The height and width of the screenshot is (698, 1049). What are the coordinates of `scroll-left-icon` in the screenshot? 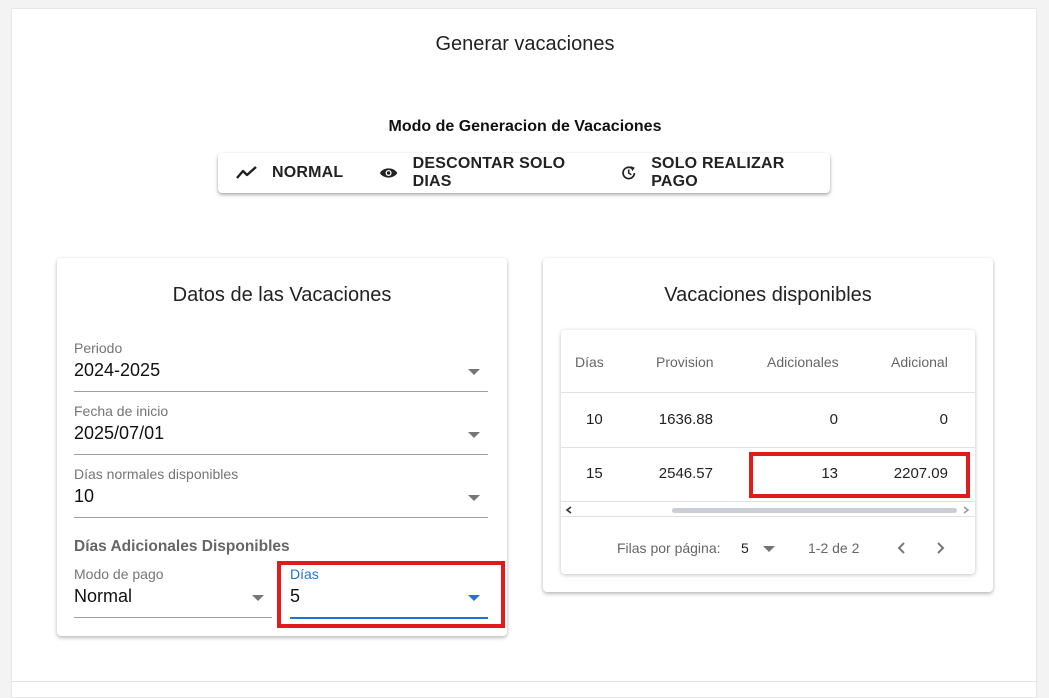 It's located at (569, 510).